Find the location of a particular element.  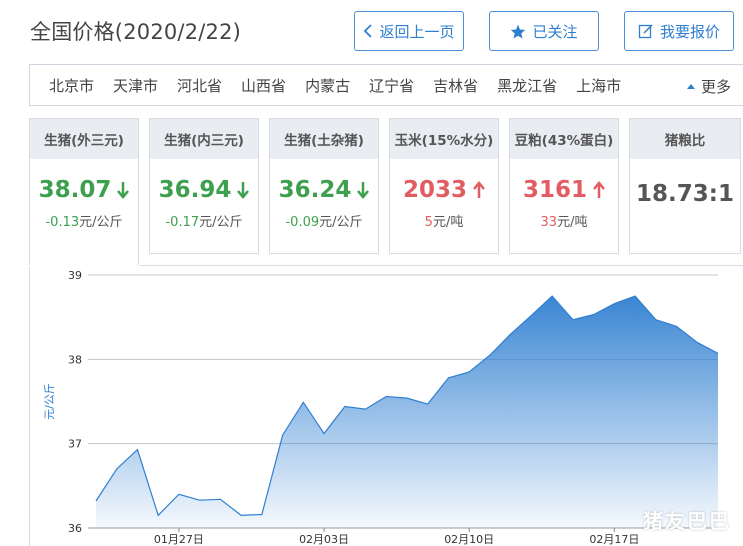

card-value: 3161 is located at coordinates (554, 190).